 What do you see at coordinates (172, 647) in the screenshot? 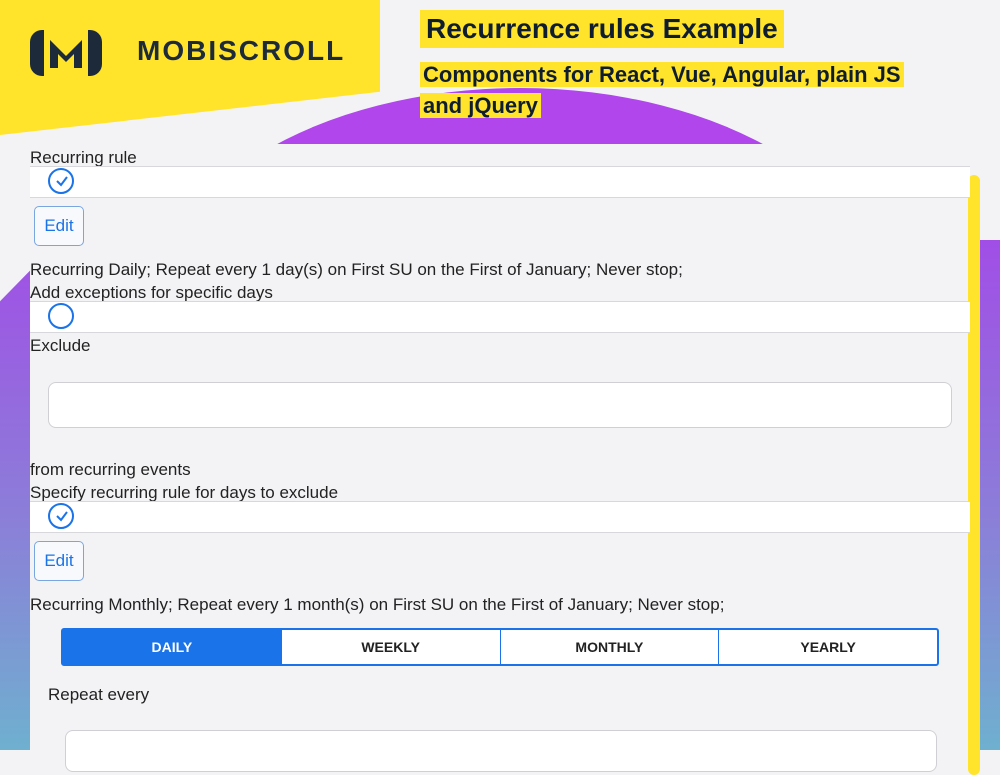
I see `tab-daily: DAILY` at bounding box center [172, 647].